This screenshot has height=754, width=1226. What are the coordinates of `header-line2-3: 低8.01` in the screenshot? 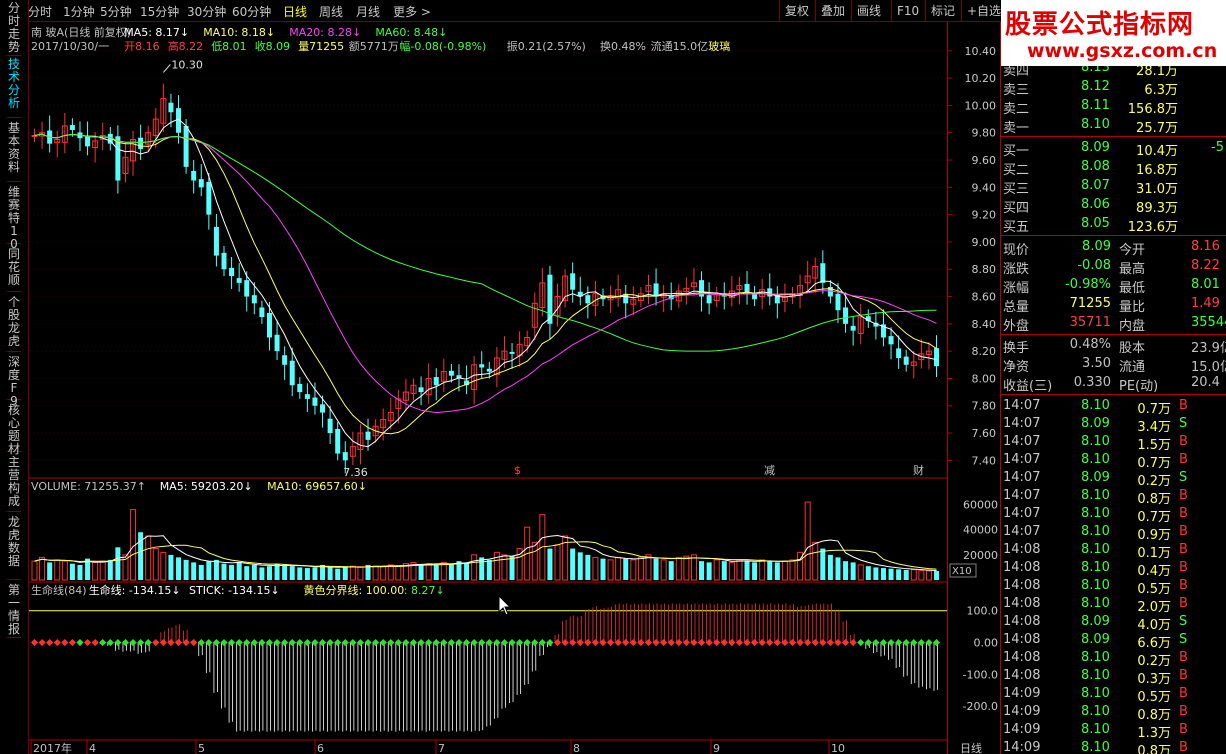 It's located at (229, 46).